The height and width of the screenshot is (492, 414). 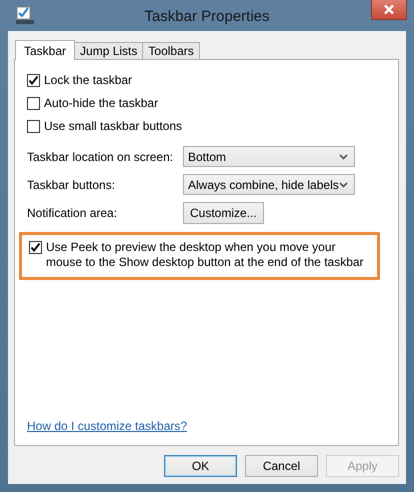 I want to click on app-icon, so click(x=25, y=15).